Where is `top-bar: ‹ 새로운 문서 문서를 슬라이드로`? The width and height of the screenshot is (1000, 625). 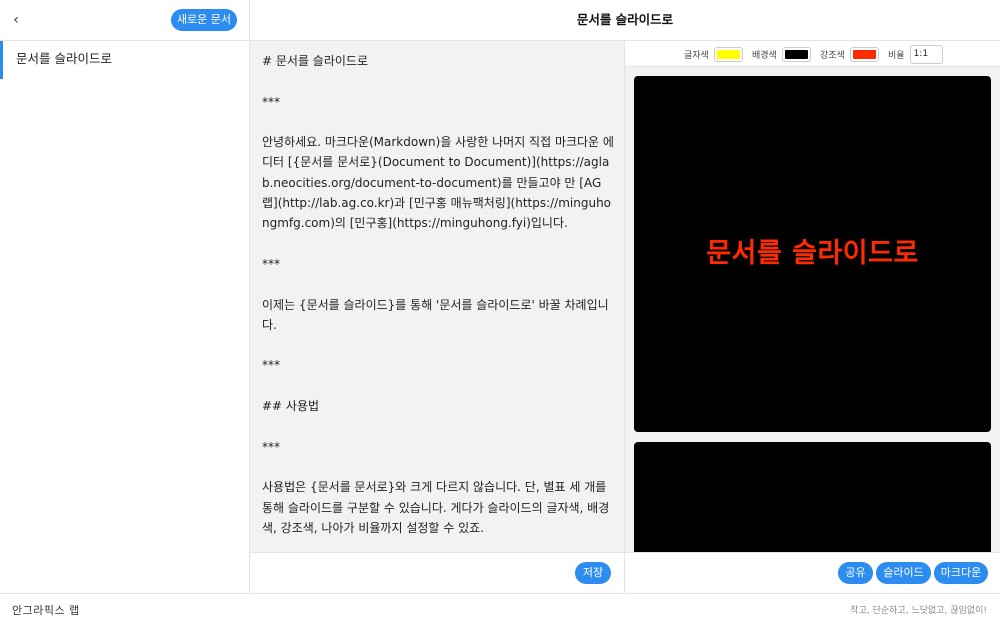
top-bar: ‹ 새로운 문서 문서를 슬라이드로 is located at coordinates (500, 20).